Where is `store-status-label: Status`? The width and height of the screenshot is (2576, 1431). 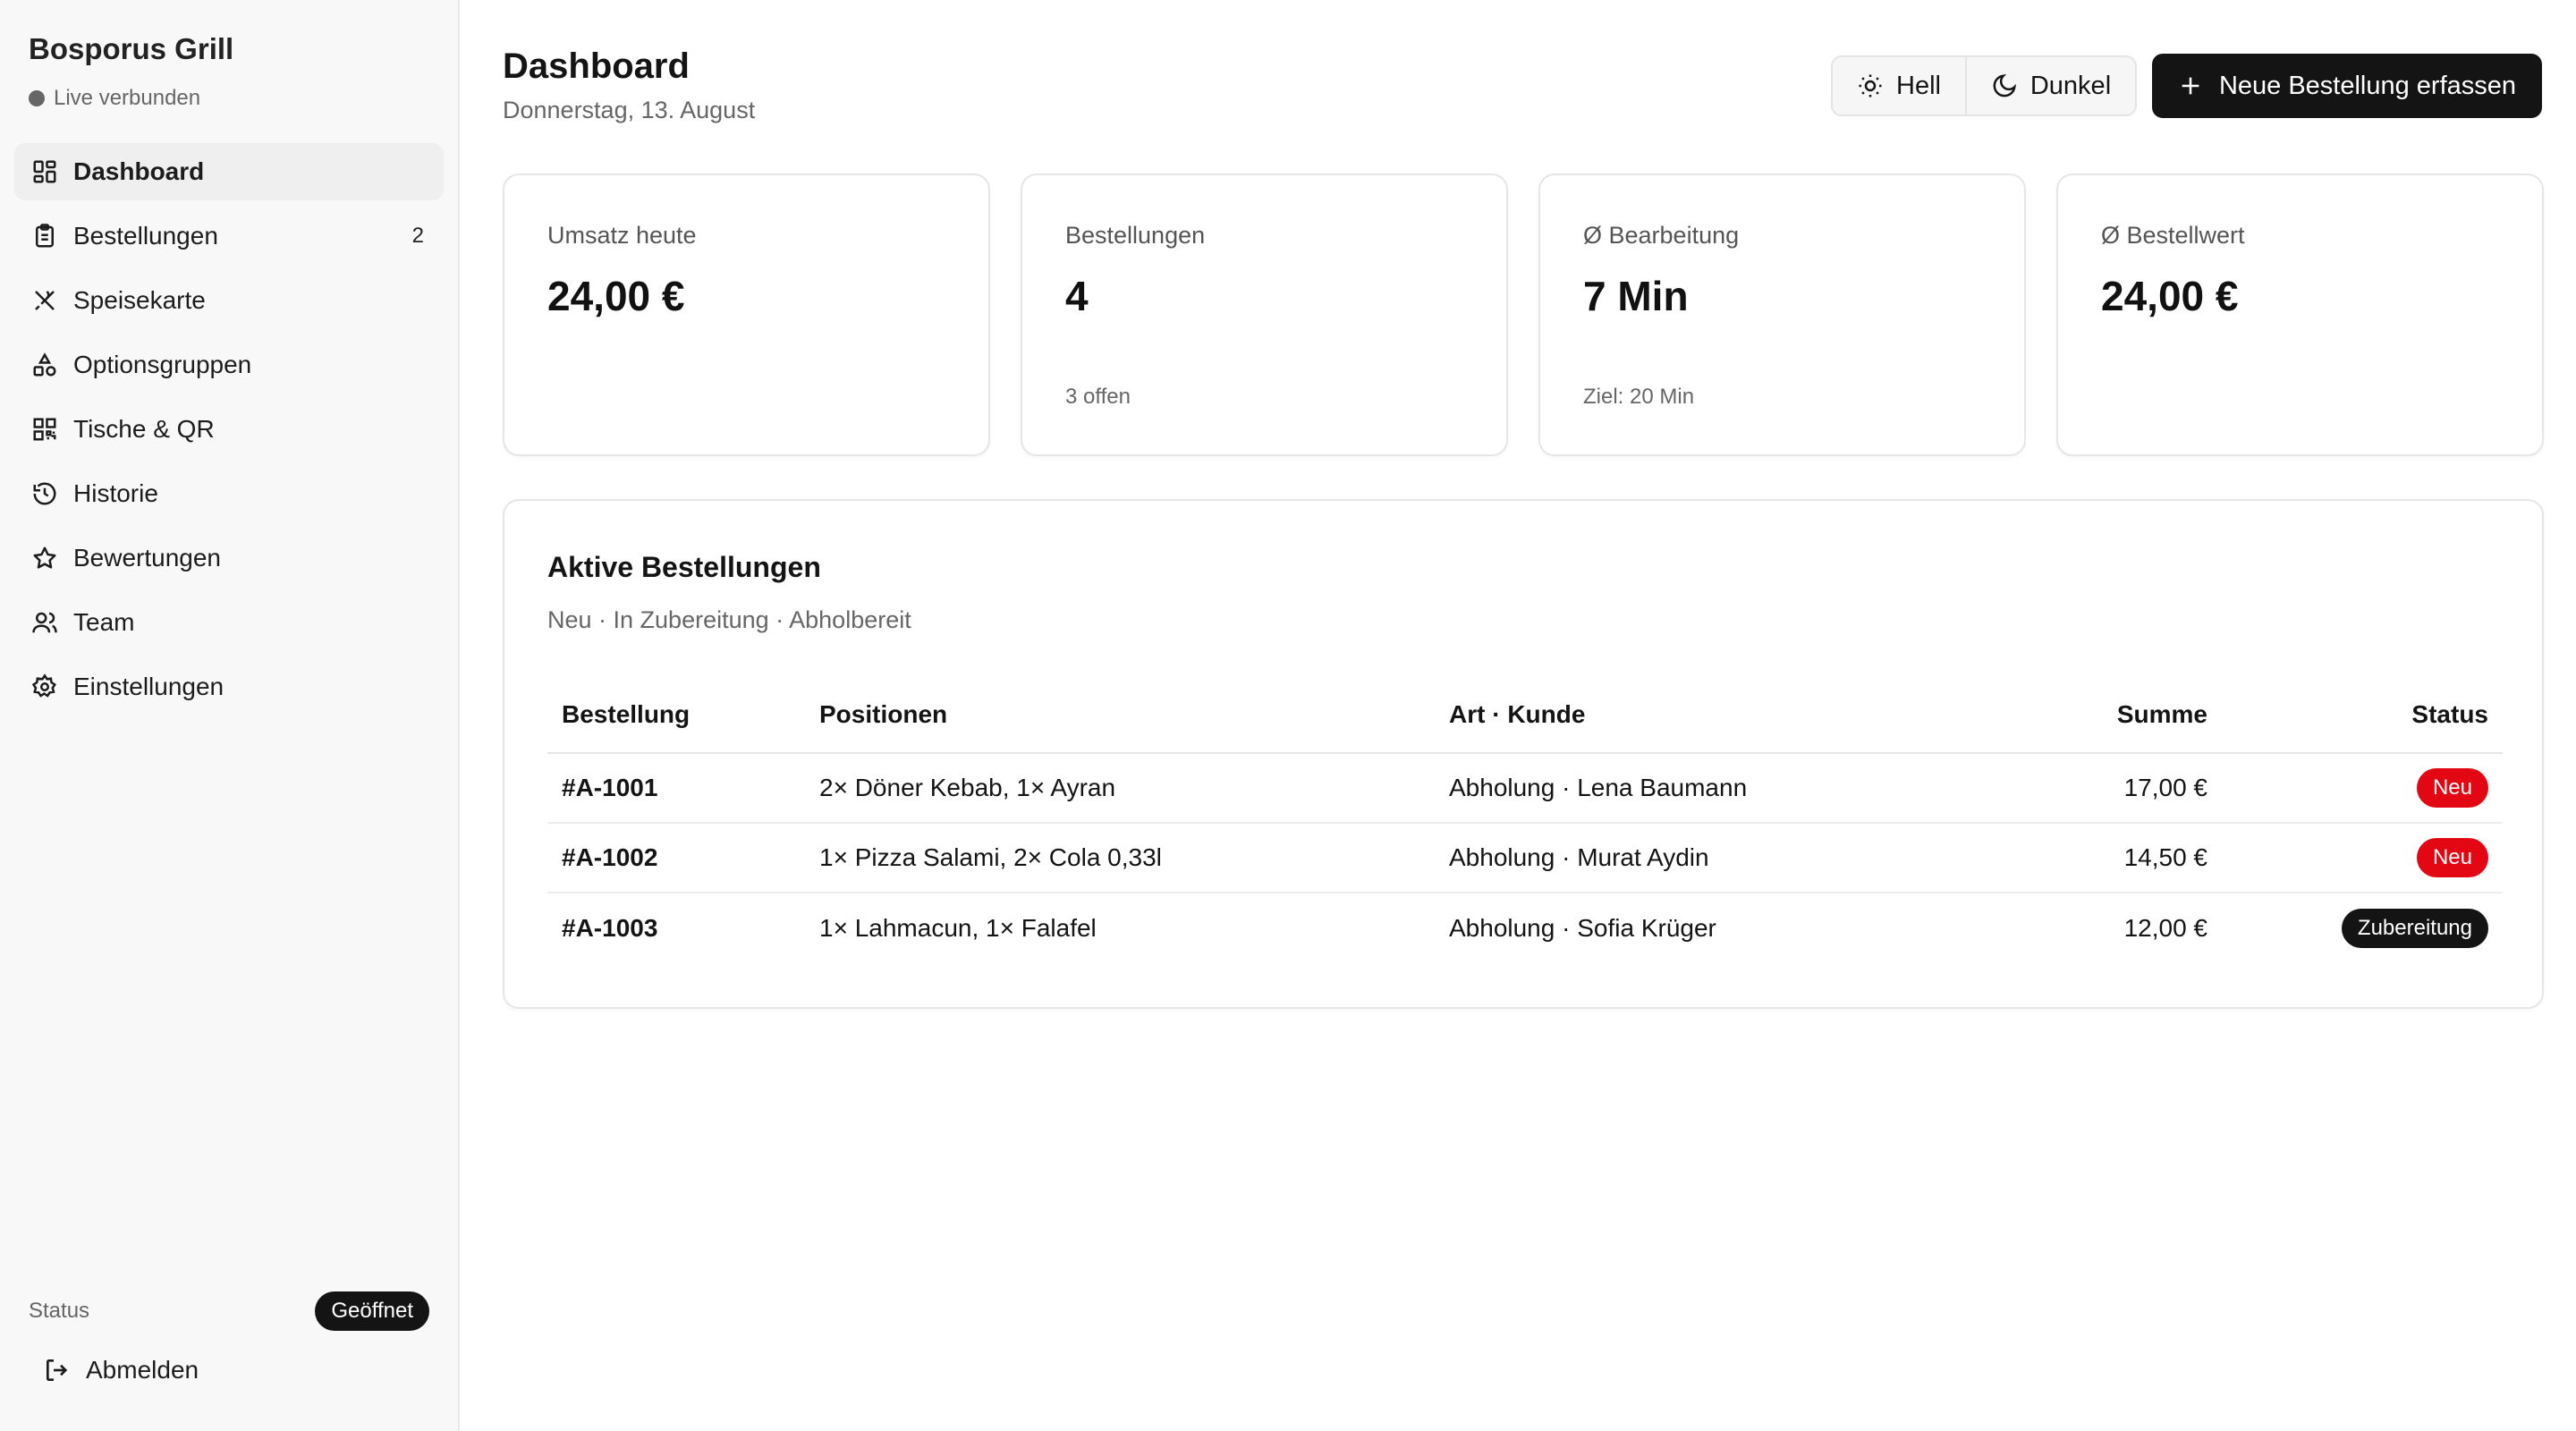
store-status-label: Status is located at coordinates (59, 1311).